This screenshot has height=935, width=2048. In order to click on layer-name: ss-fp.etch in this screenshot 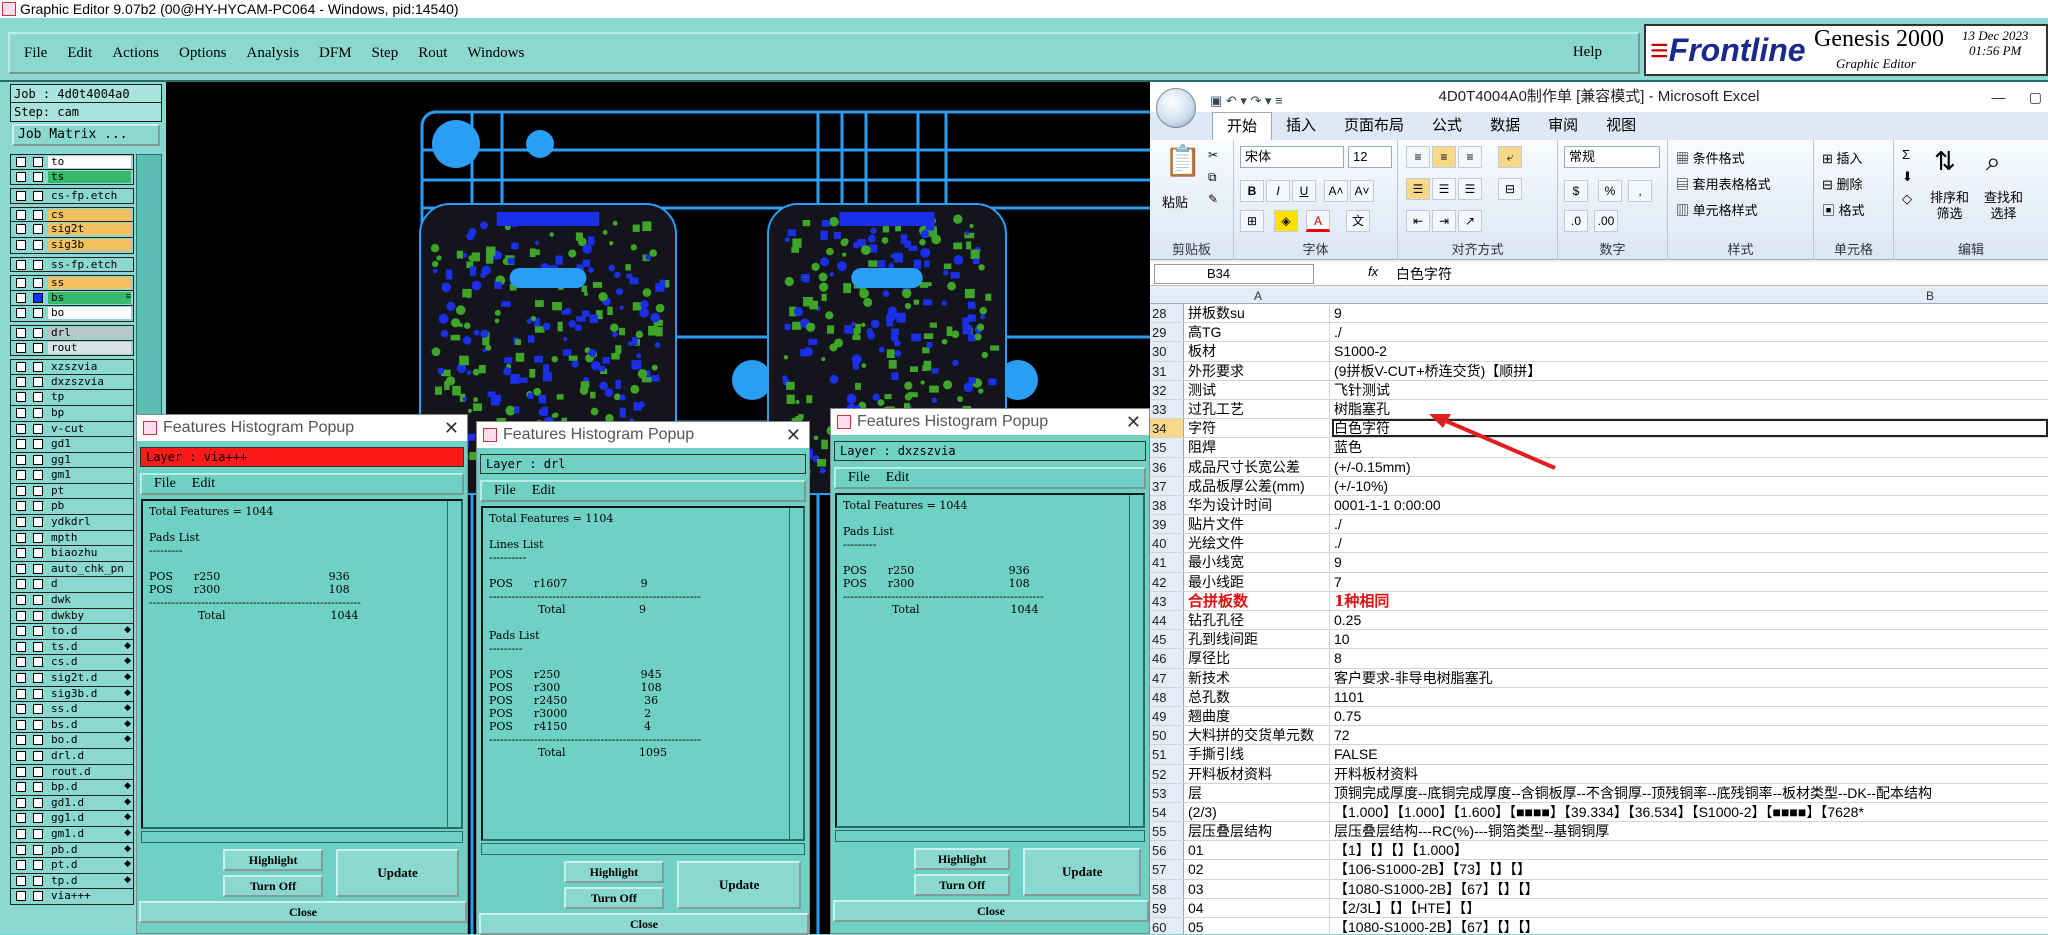, I will do `click(89, 264)`.